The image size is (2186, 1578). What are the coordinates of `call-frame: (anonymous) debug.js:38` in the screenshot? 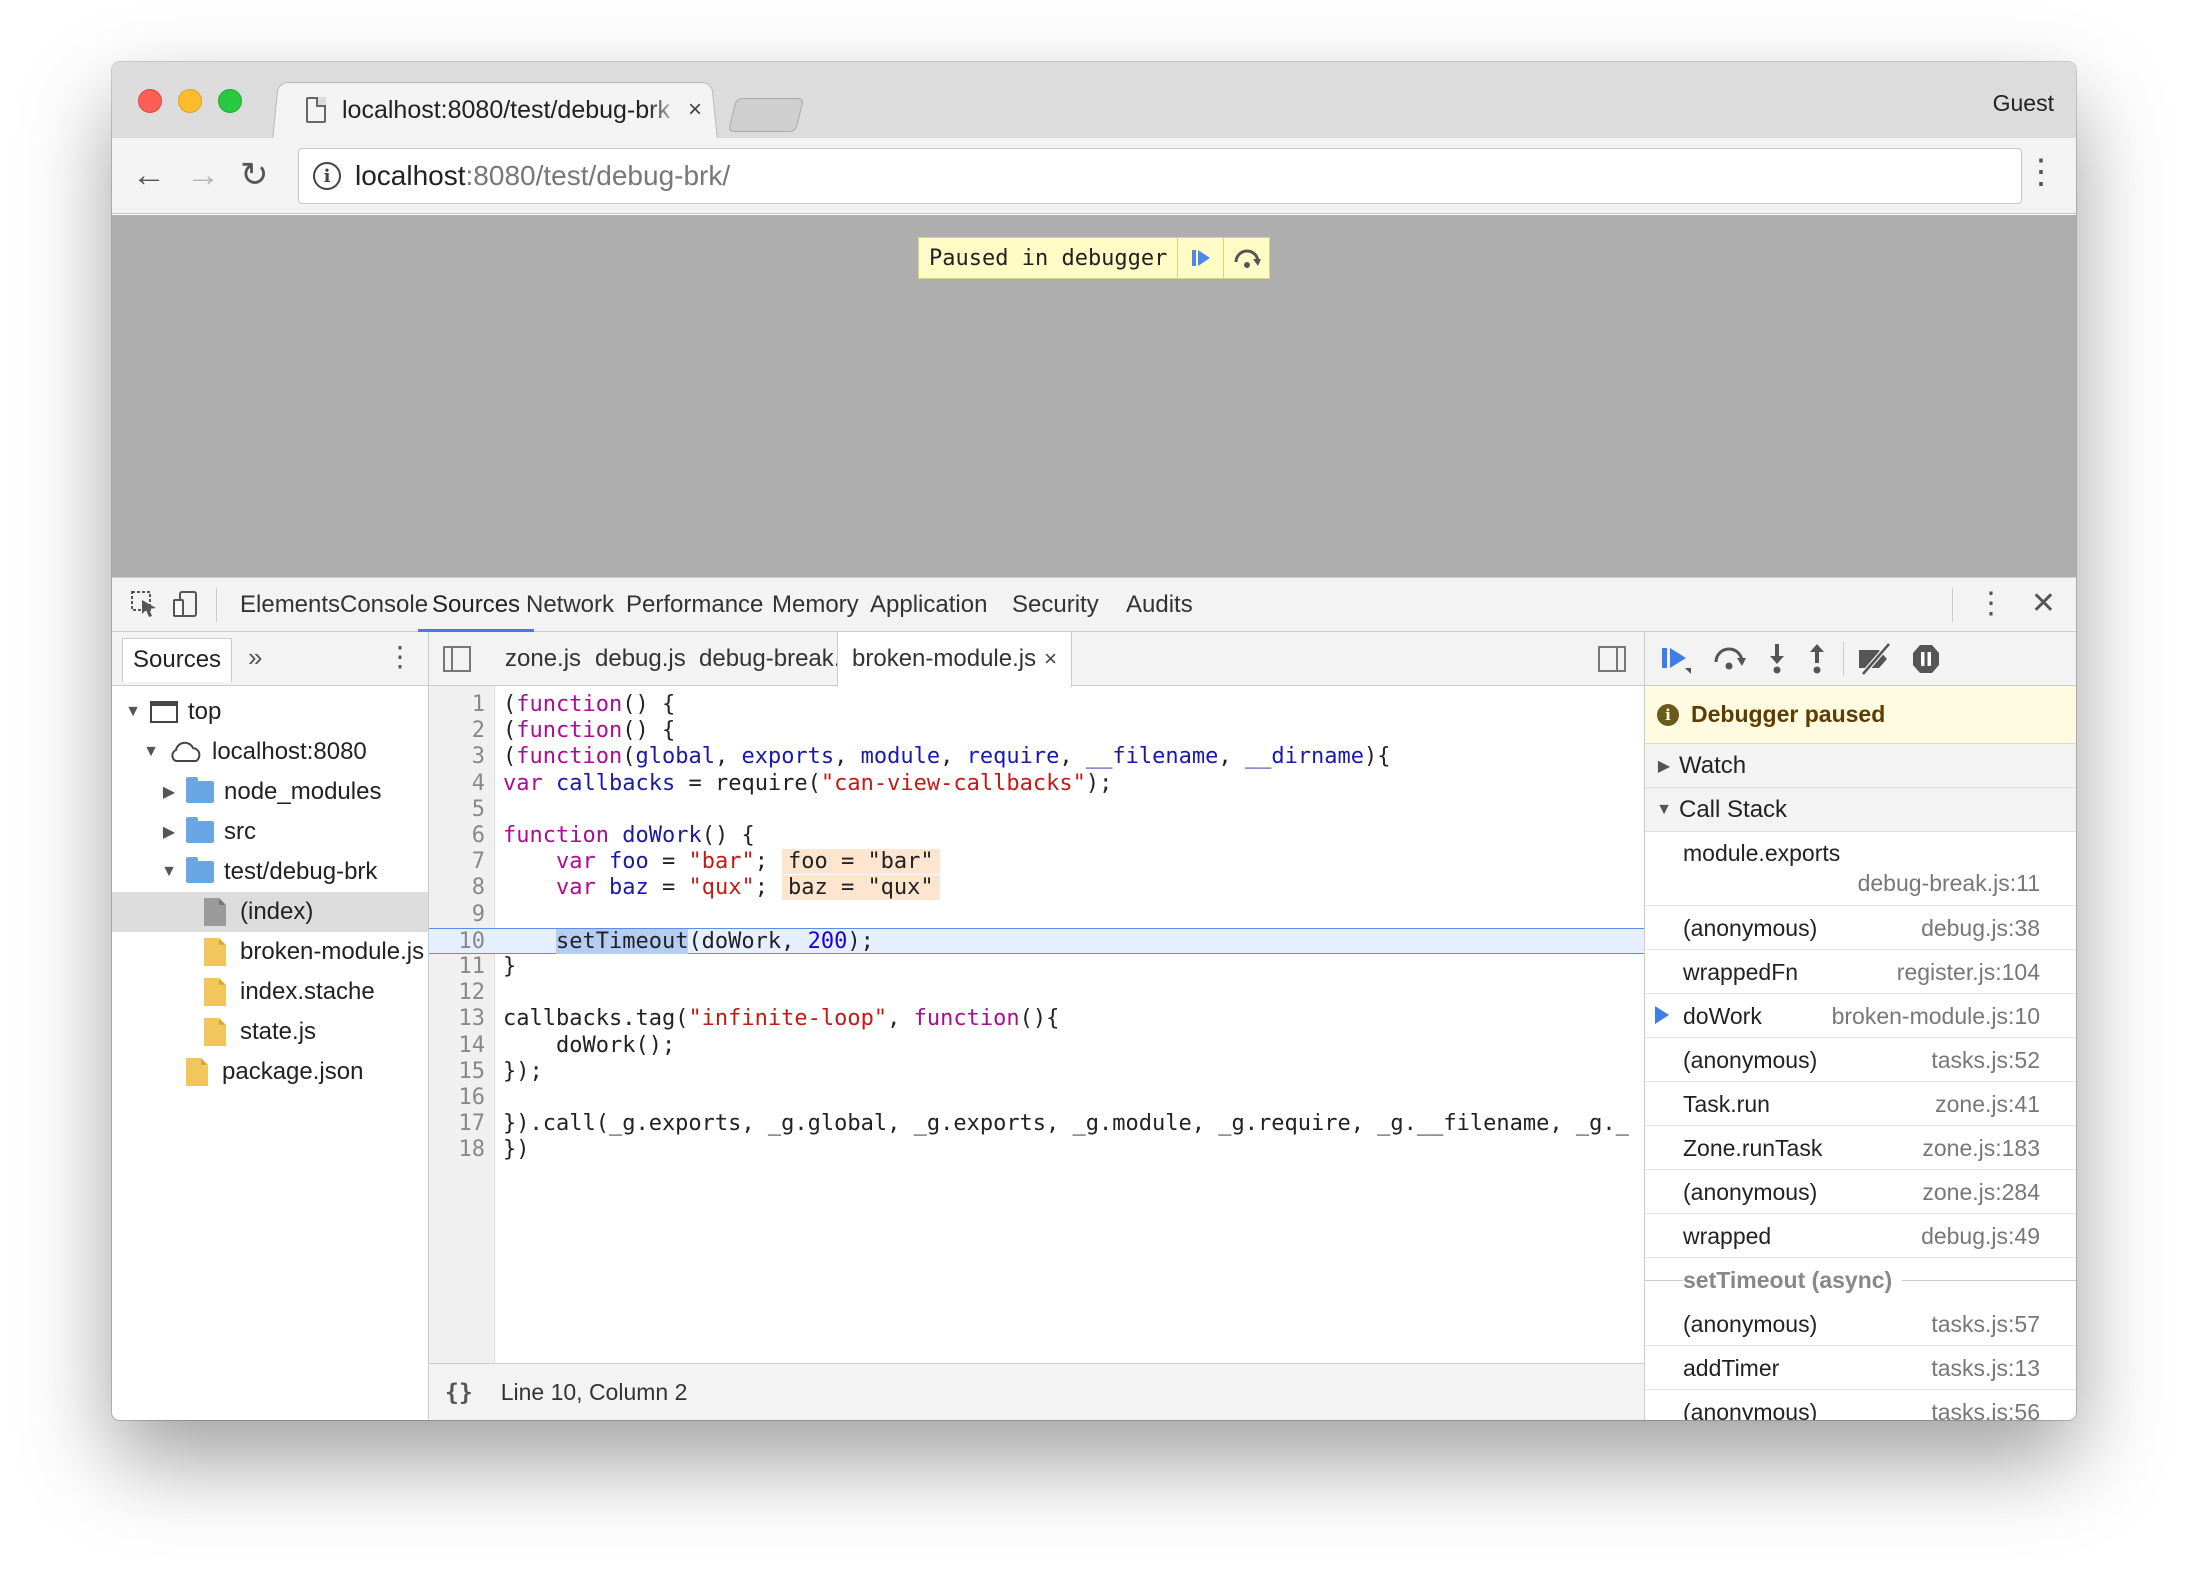 It's located at (1860, 928).